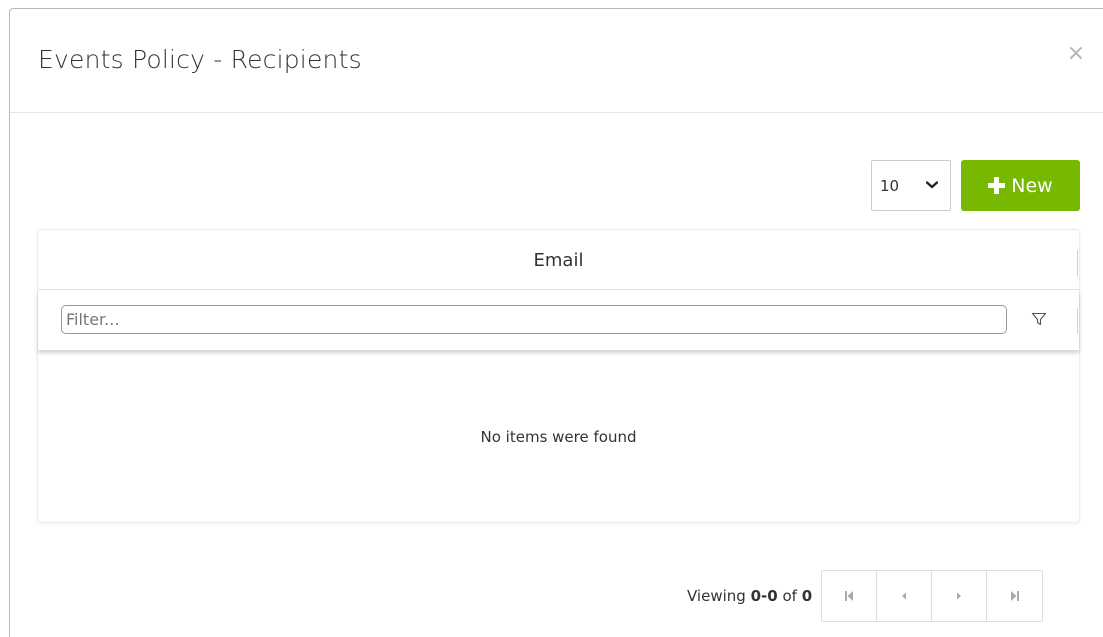 Image resolution: width=1103 pixels, height=637 pixels. Describe the element at coordinates (534, 319) in the screenshot. I see `email-filter-input` at that location.